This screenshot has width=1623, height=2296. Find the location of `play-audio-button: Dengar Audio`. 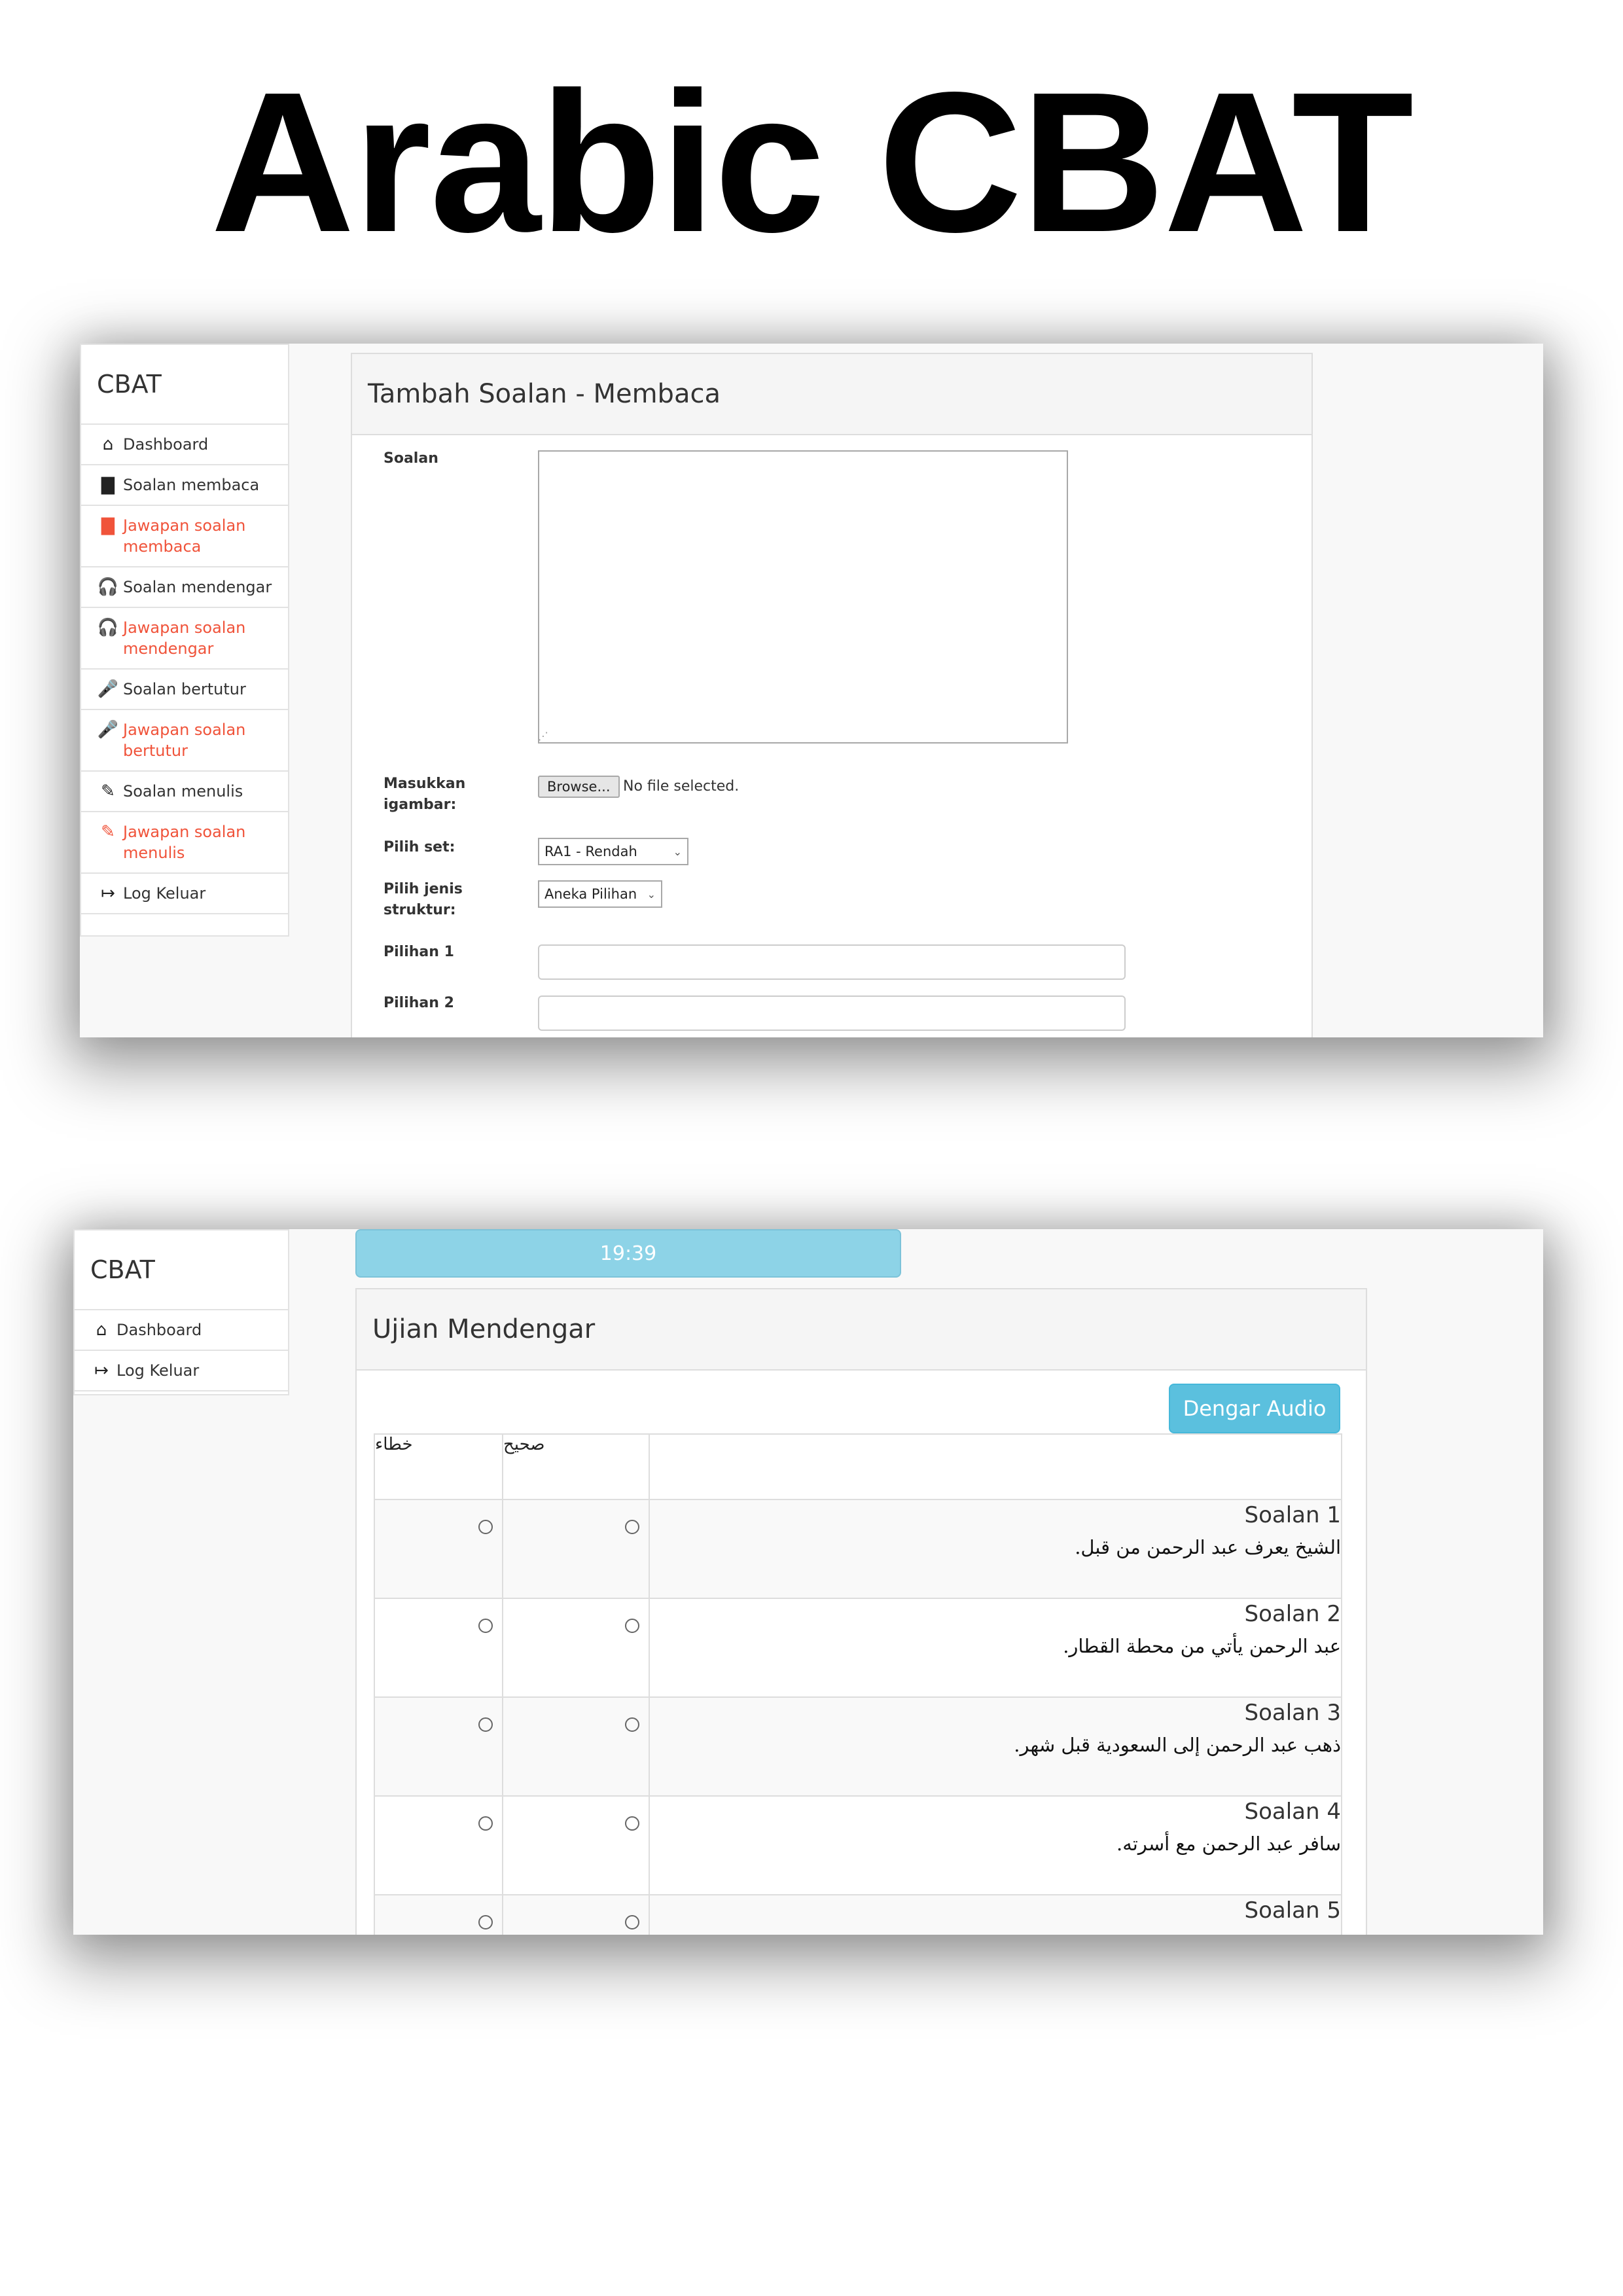

play-audio-button: Dengar Audio is located at coordinates (1254, 1408).